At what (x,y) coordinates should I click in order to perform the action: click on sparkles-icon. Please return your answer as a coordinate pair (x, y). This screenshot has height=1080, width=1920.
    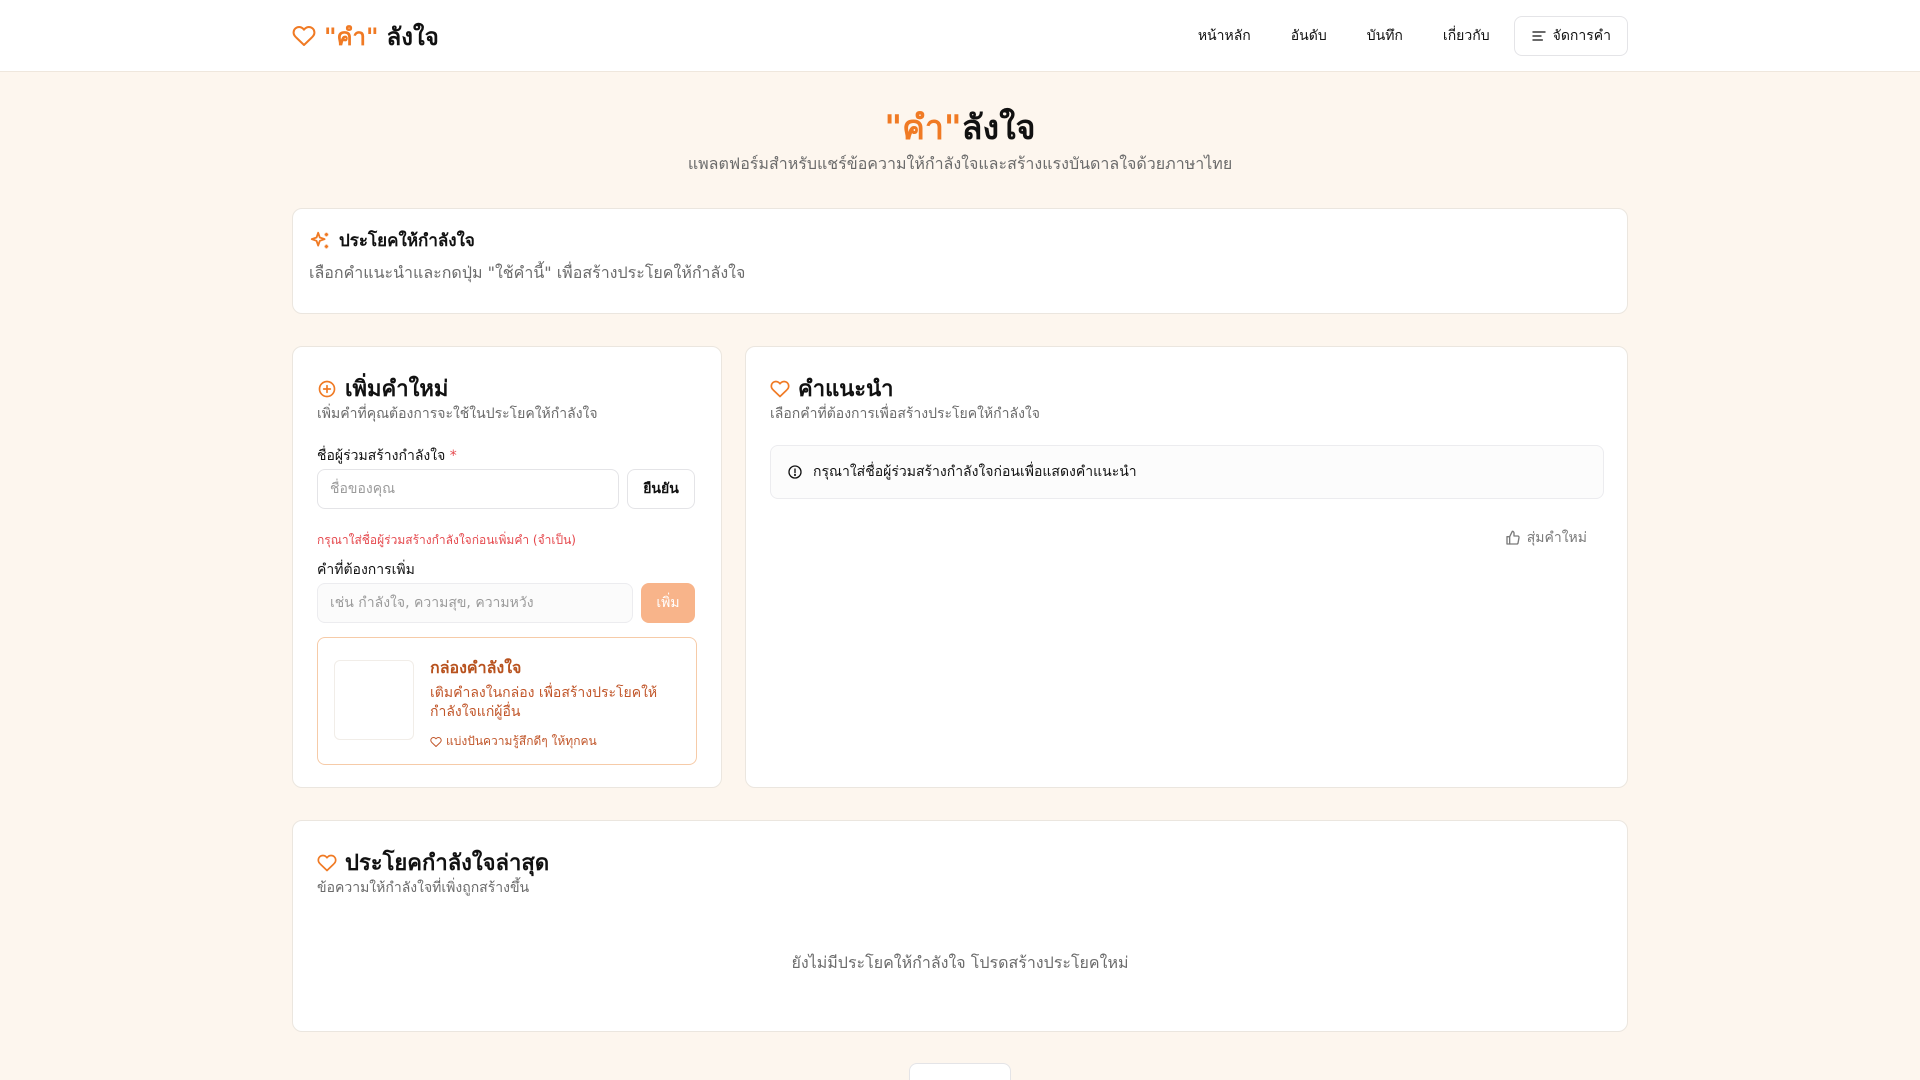
    Looking at the image, I should click on (319, 239).